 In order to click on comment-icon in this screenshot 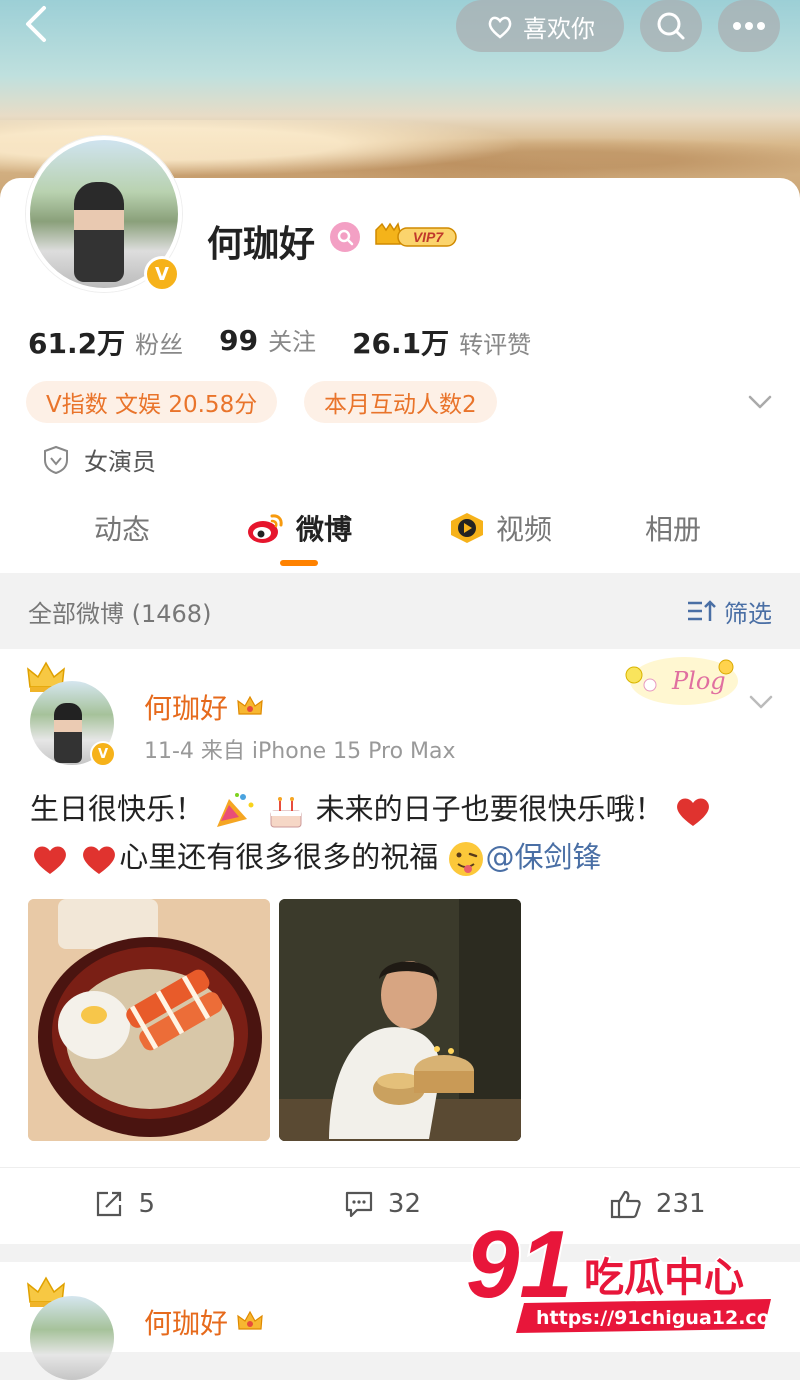, I will do `click(359, 1204)`.